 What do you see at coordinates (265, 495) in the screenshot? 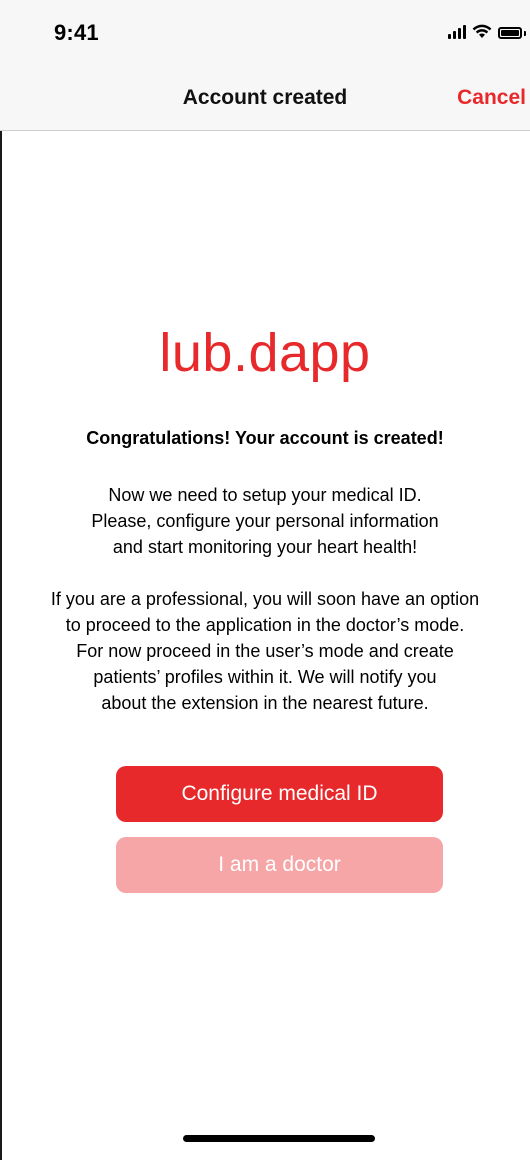
I see `instruction-line: Now we need to setup your medical ID.` at bounding box center [265, 495].